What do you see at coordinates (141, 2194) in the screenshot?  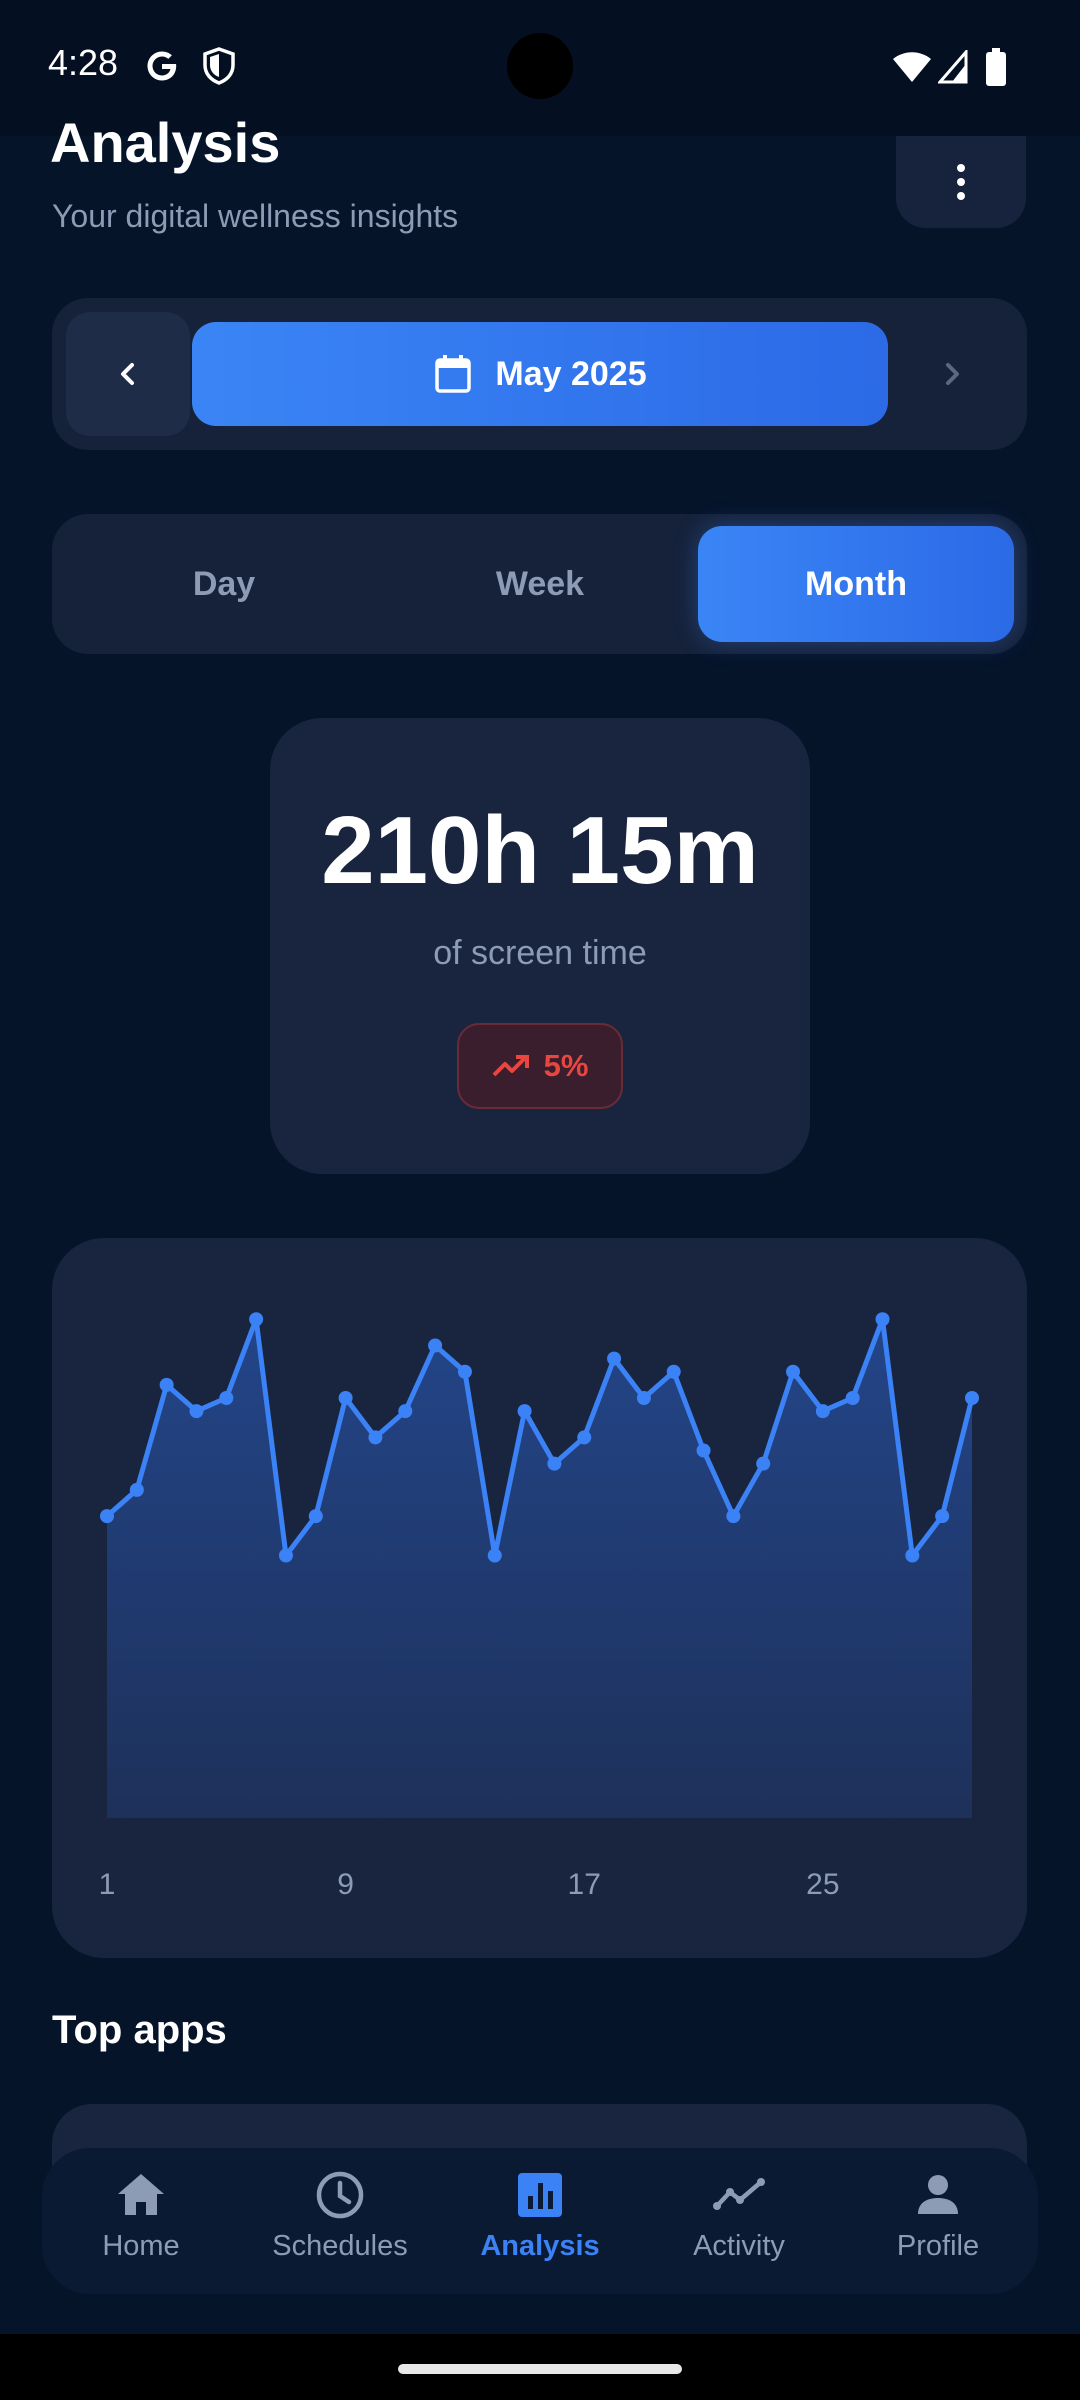 I see `home-icon` at bounding box center [141, 2194].